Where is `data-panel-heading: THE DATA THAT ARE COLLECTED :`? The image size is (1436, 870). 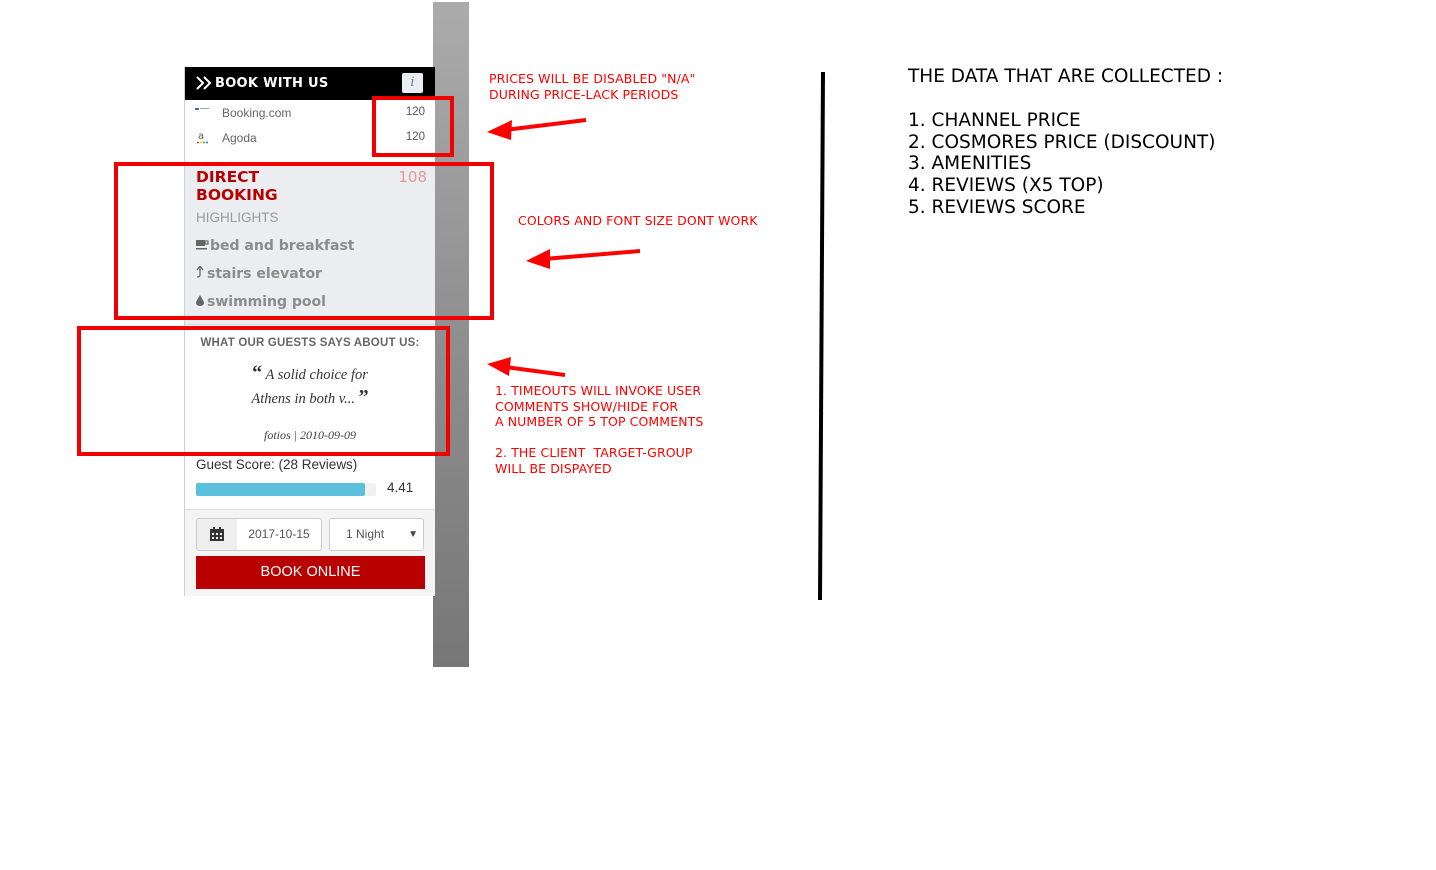 data-panel-heading: THE DATA THAT ARE COLLECTED : is located at coordinates (1066, 76).